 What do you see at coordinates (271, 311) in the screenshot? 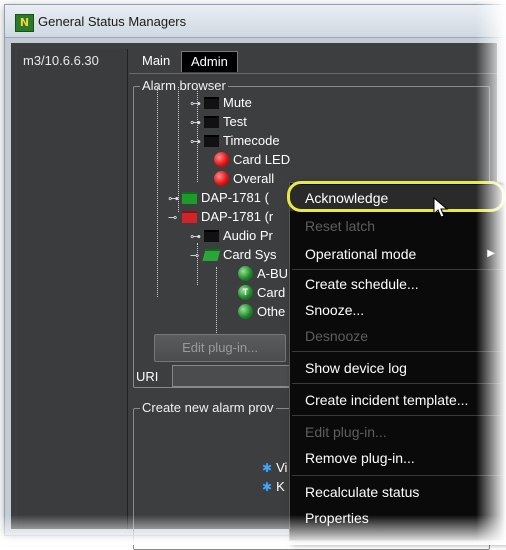
I see `tree-item-label: Othe` at bounding box center [271, 311].